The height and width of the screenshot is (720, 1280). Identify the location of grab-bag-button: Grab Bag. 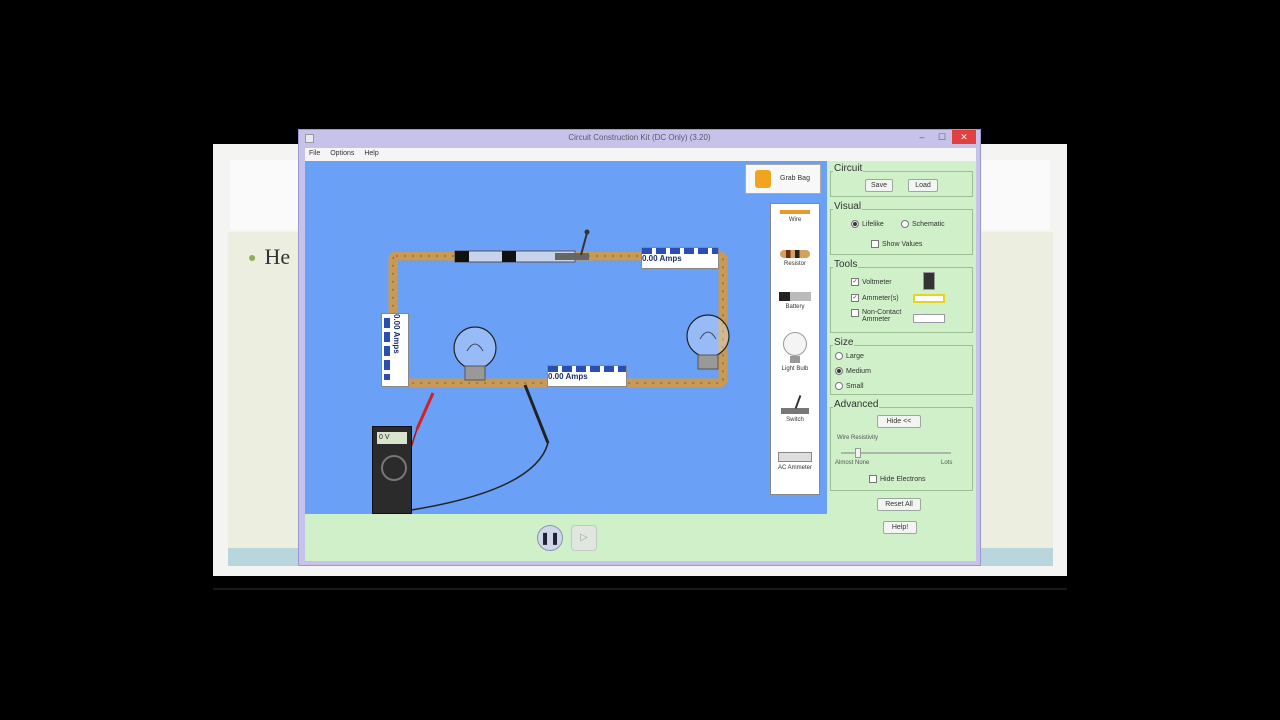
(783, 179).